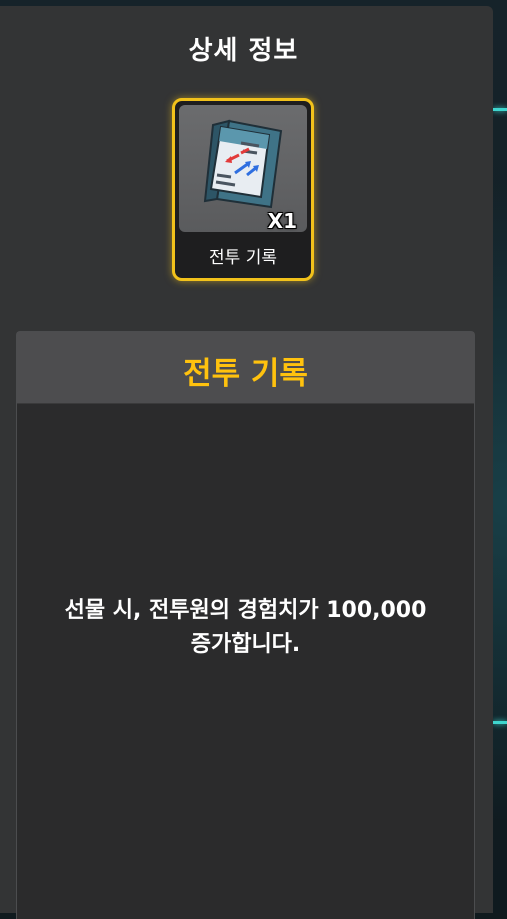 The image size is (507, 919). I want to click on item-quantity: X1, so click(282, 221).